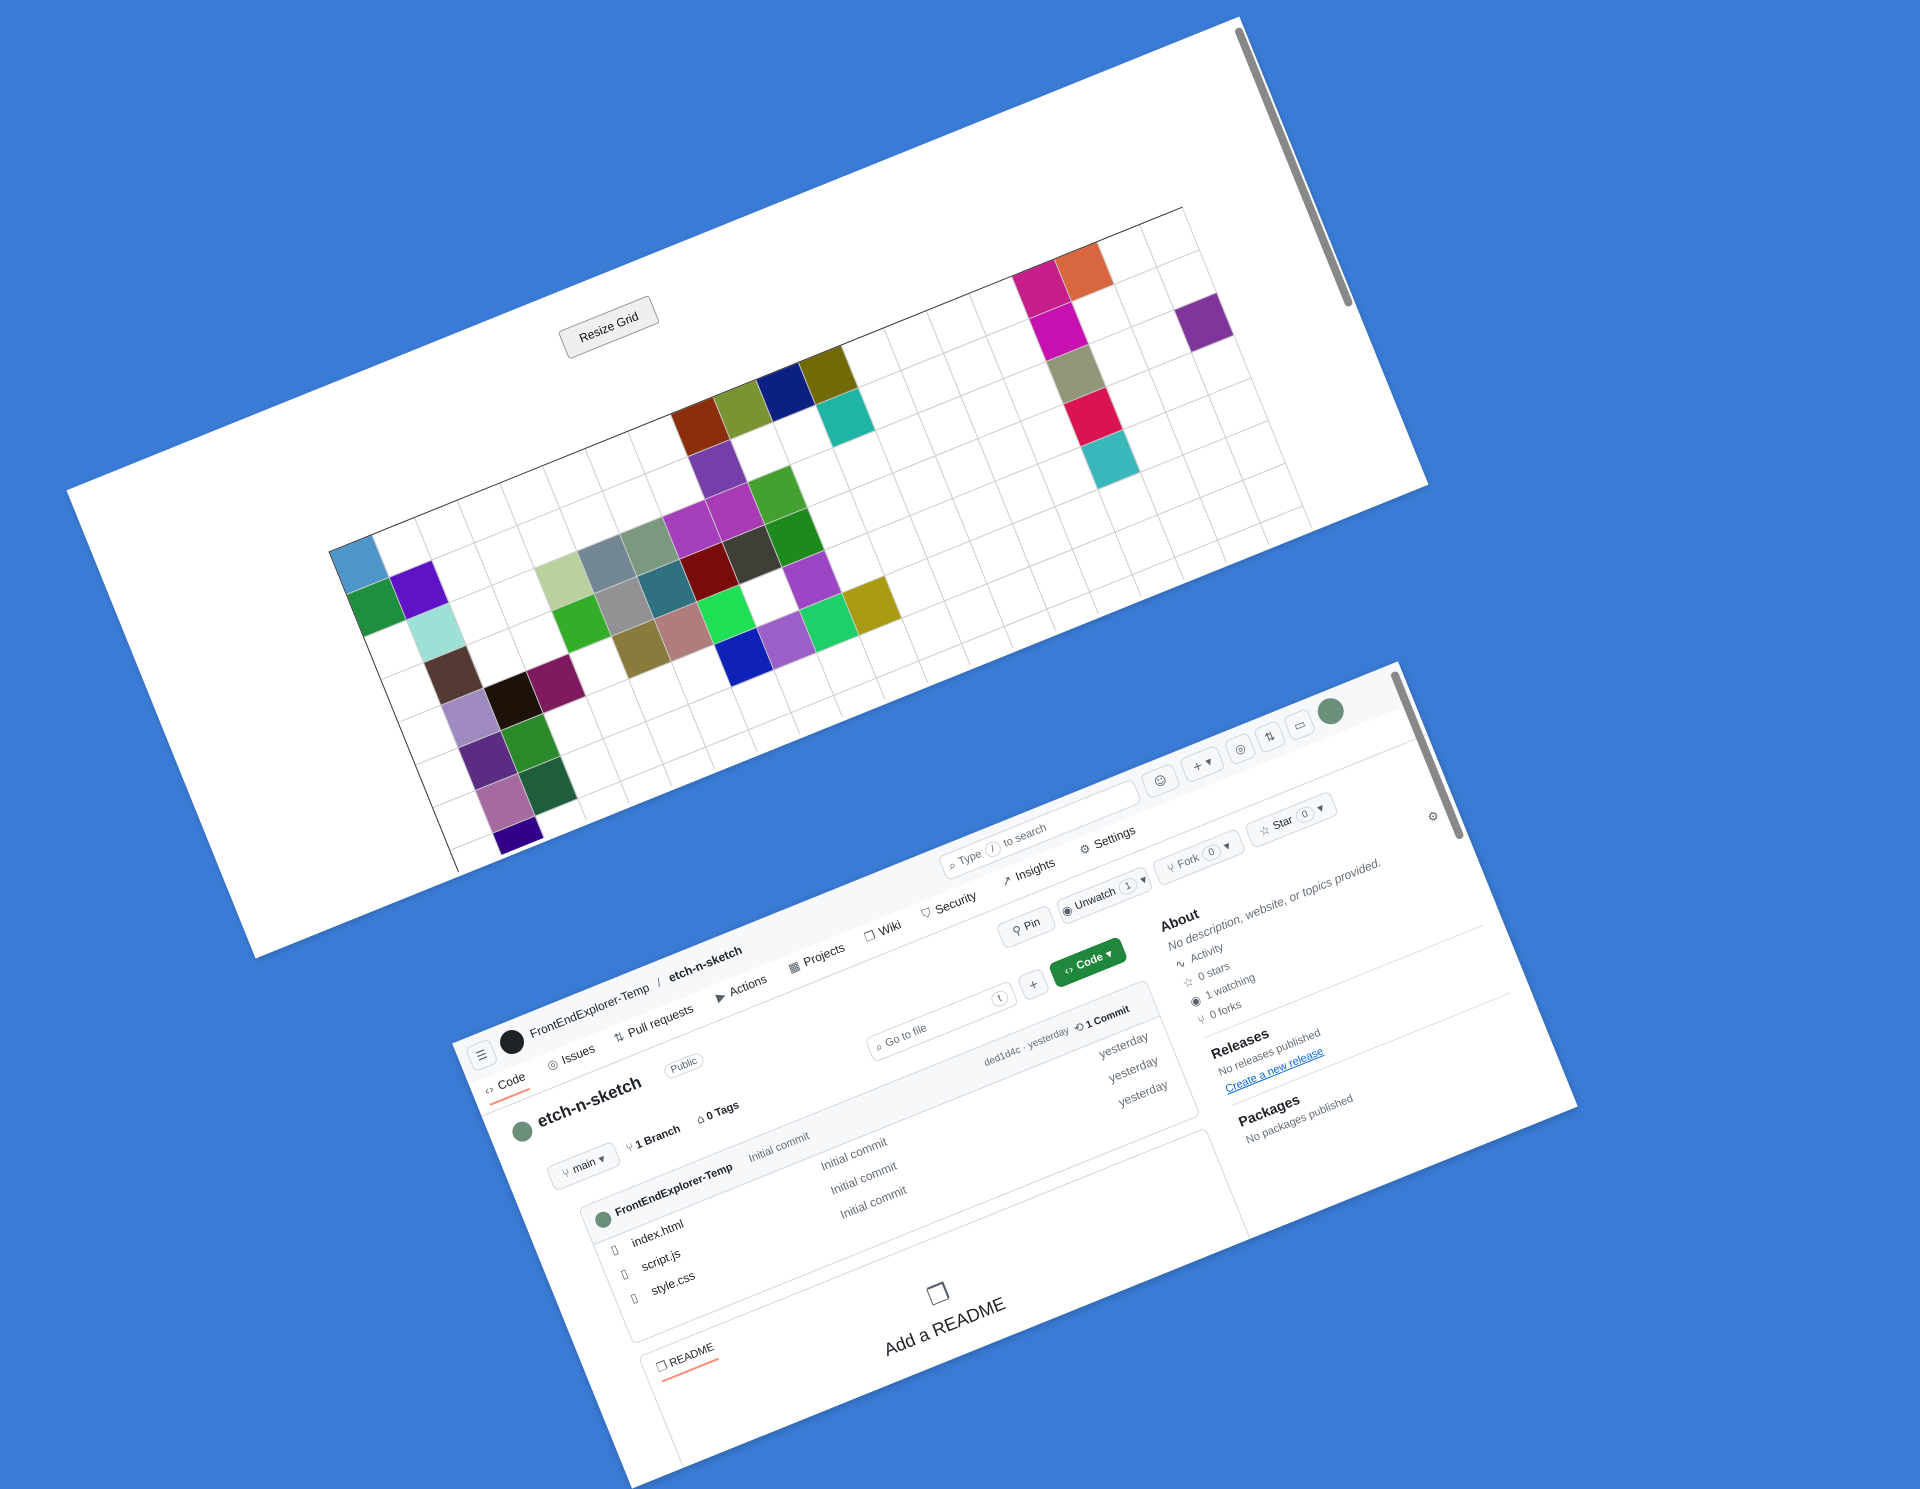 This screenshot has width=1920, height=1489. What do you see at coordinates (522, 1131) in the screenshot?
I see `owner-avatar` at bounding box center [522, 1131].